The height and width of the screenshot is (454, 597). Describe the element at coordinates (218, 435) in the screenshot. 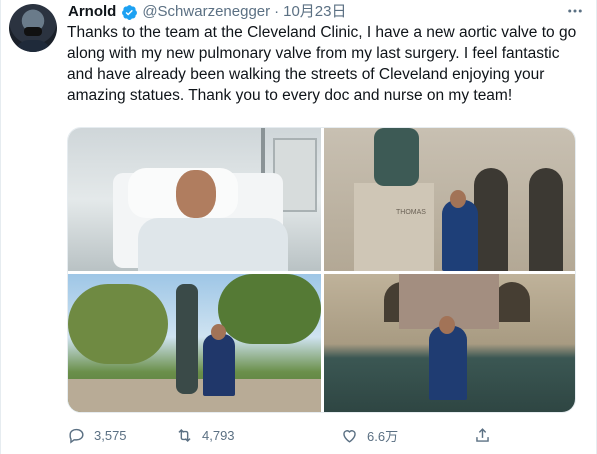

I see `retweet-count: 4,793` at that location.